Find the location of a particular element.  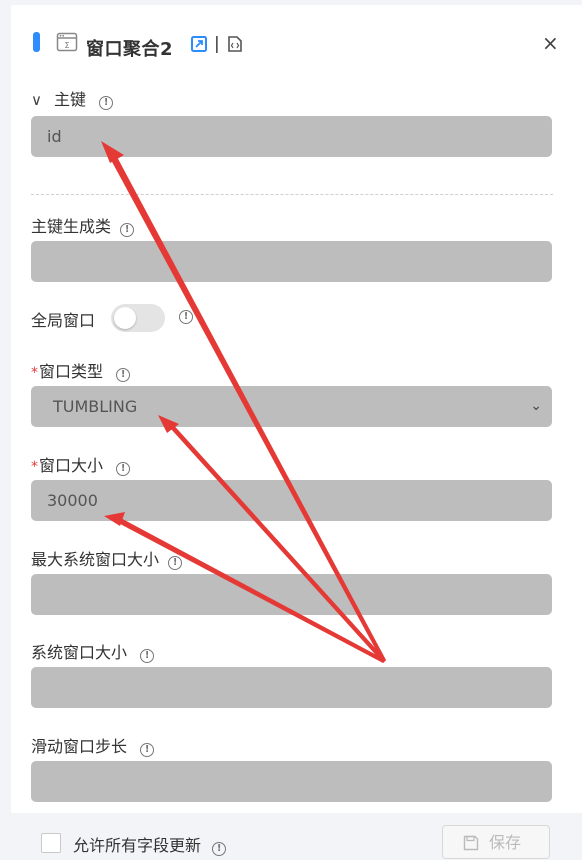

arrowhead-id is located at coordinates (112, 152).